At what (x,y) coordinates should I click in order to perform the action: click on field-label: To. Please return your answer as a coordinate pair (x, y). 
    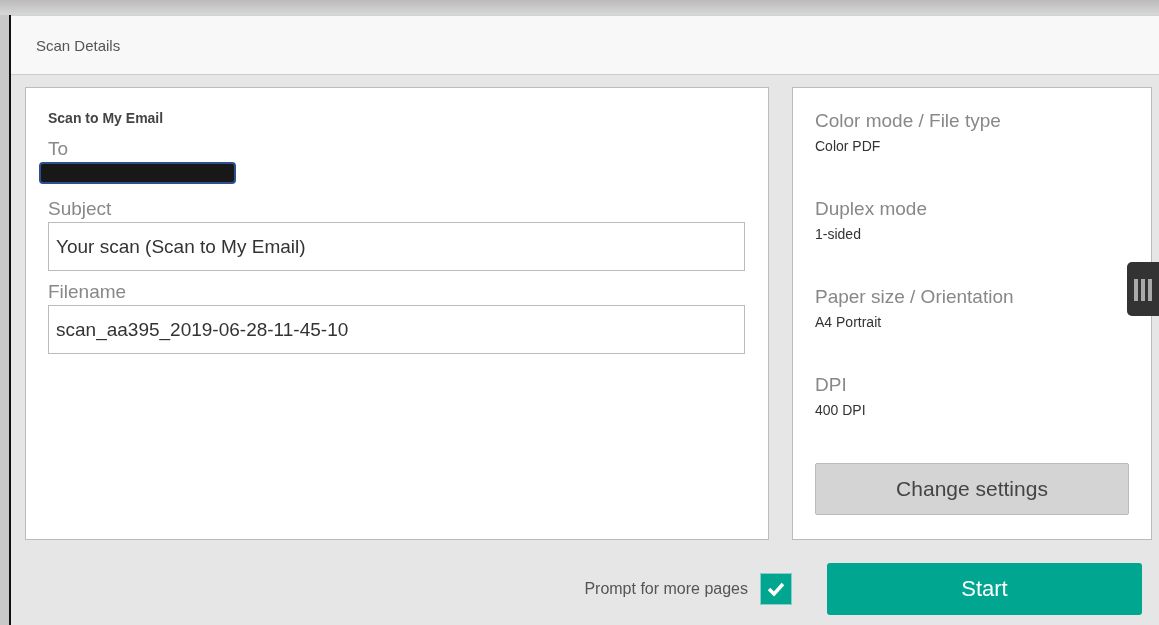
    Looking at the image, I should click on (59, 149).